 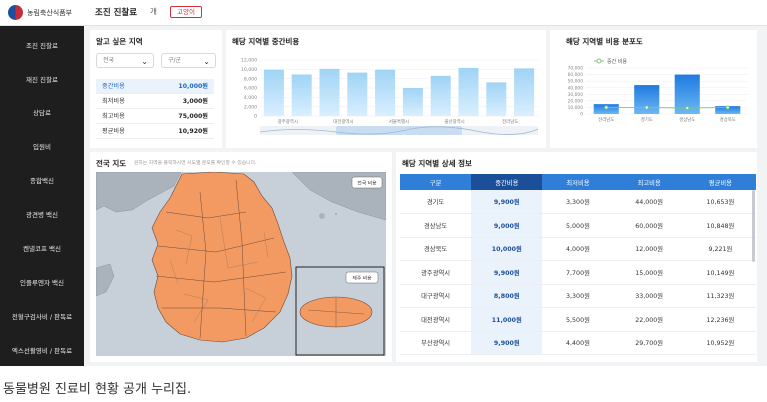 What do you see at coordinates (113, 116) in the screenshot?
I see `stat-label: 최고비용` at bounding box center [113, 116].